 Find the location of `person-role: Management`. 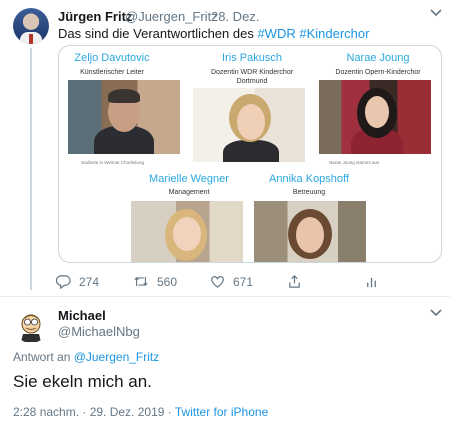

person-role: Management is located at coordinates (189, 192).